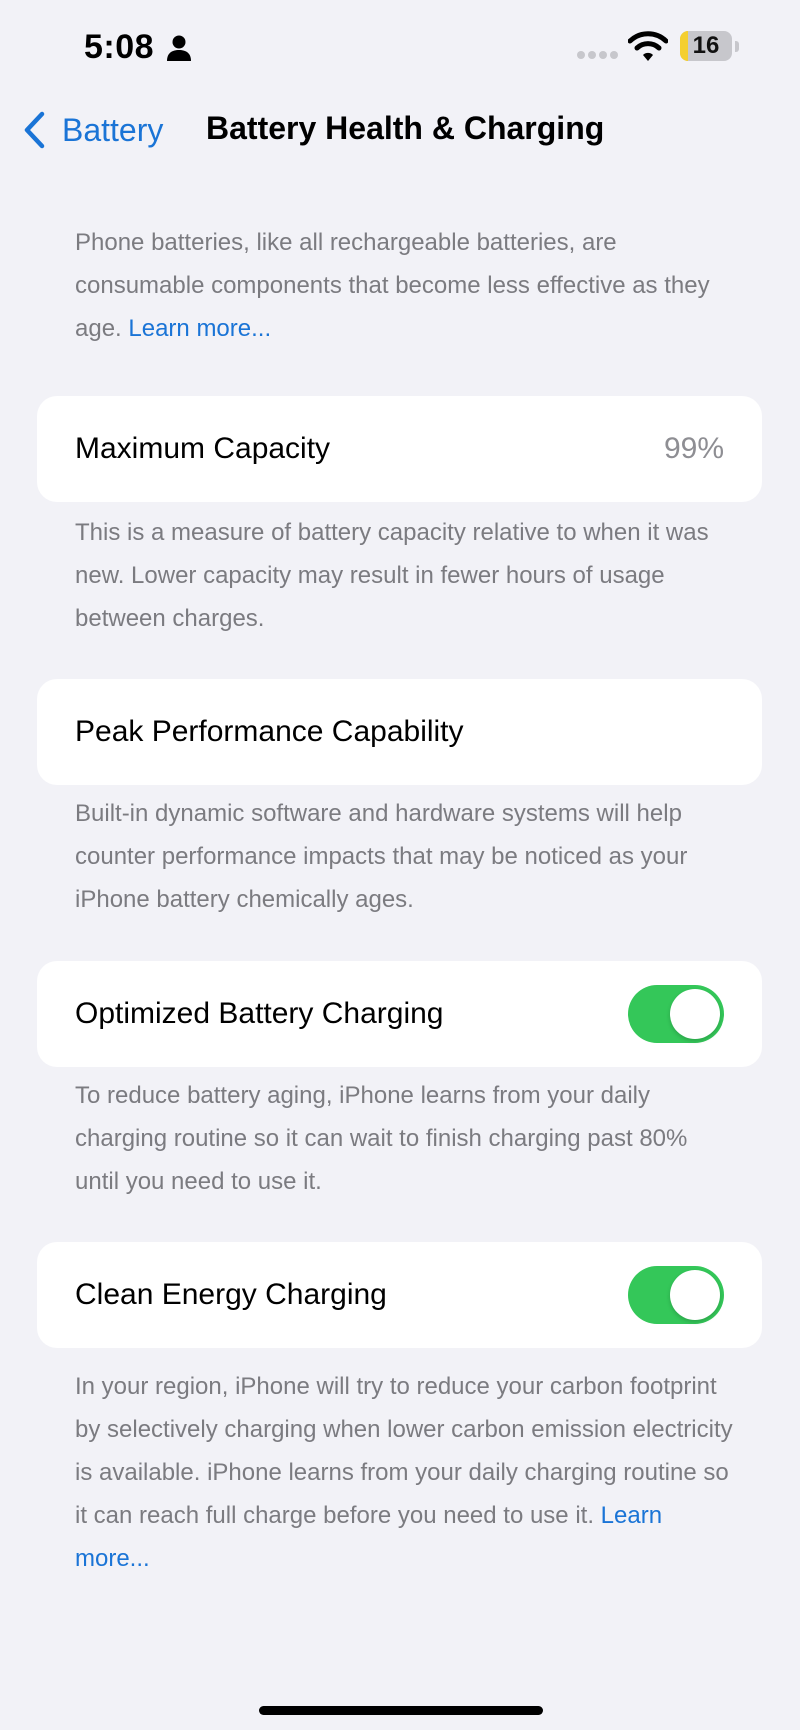 This screenshot has height=1730, width=800. I want to click on maximum-capacity-value: 99%, so click(693, 448).